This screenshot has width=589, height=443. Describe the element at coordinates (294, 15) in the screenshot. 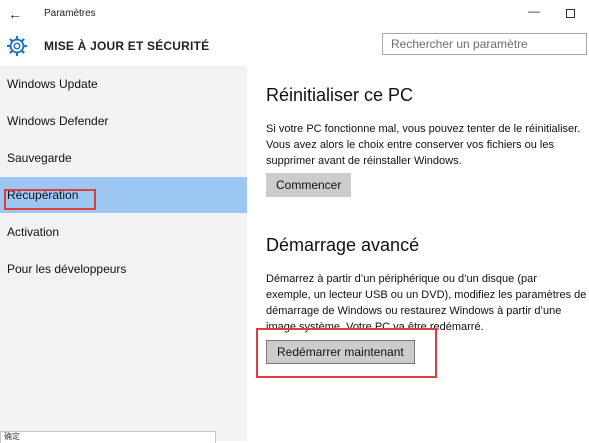

I see `title-bar: ← Paramètres —` at that location.